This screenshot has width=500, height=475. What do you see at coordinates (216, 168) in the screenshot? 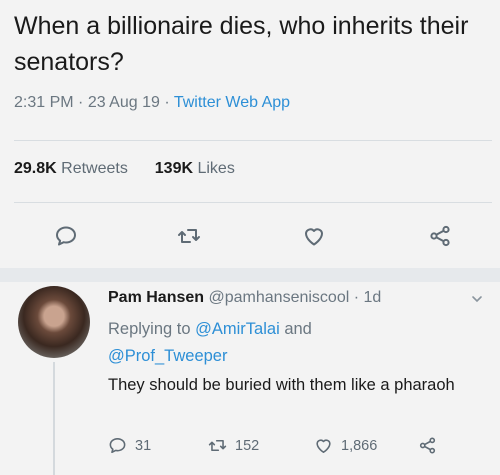
I see `likes-label: Likes` at bounding box center [216, 168].